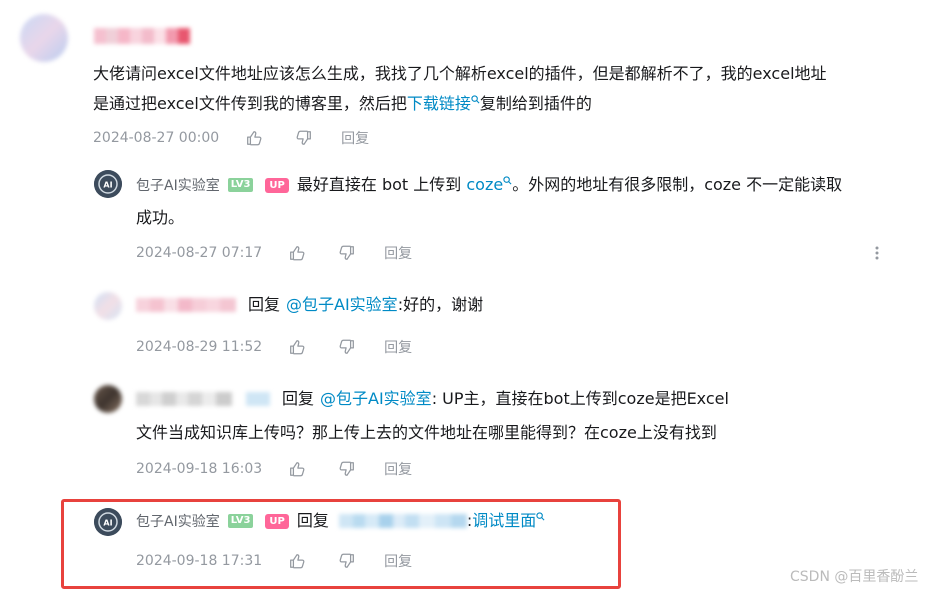  I want to click on reply3-text-line2: 文件当成知识库上传吗？那上传上去的文件地址在哪里能得到？在coze上没有找到, so click(426, 432).